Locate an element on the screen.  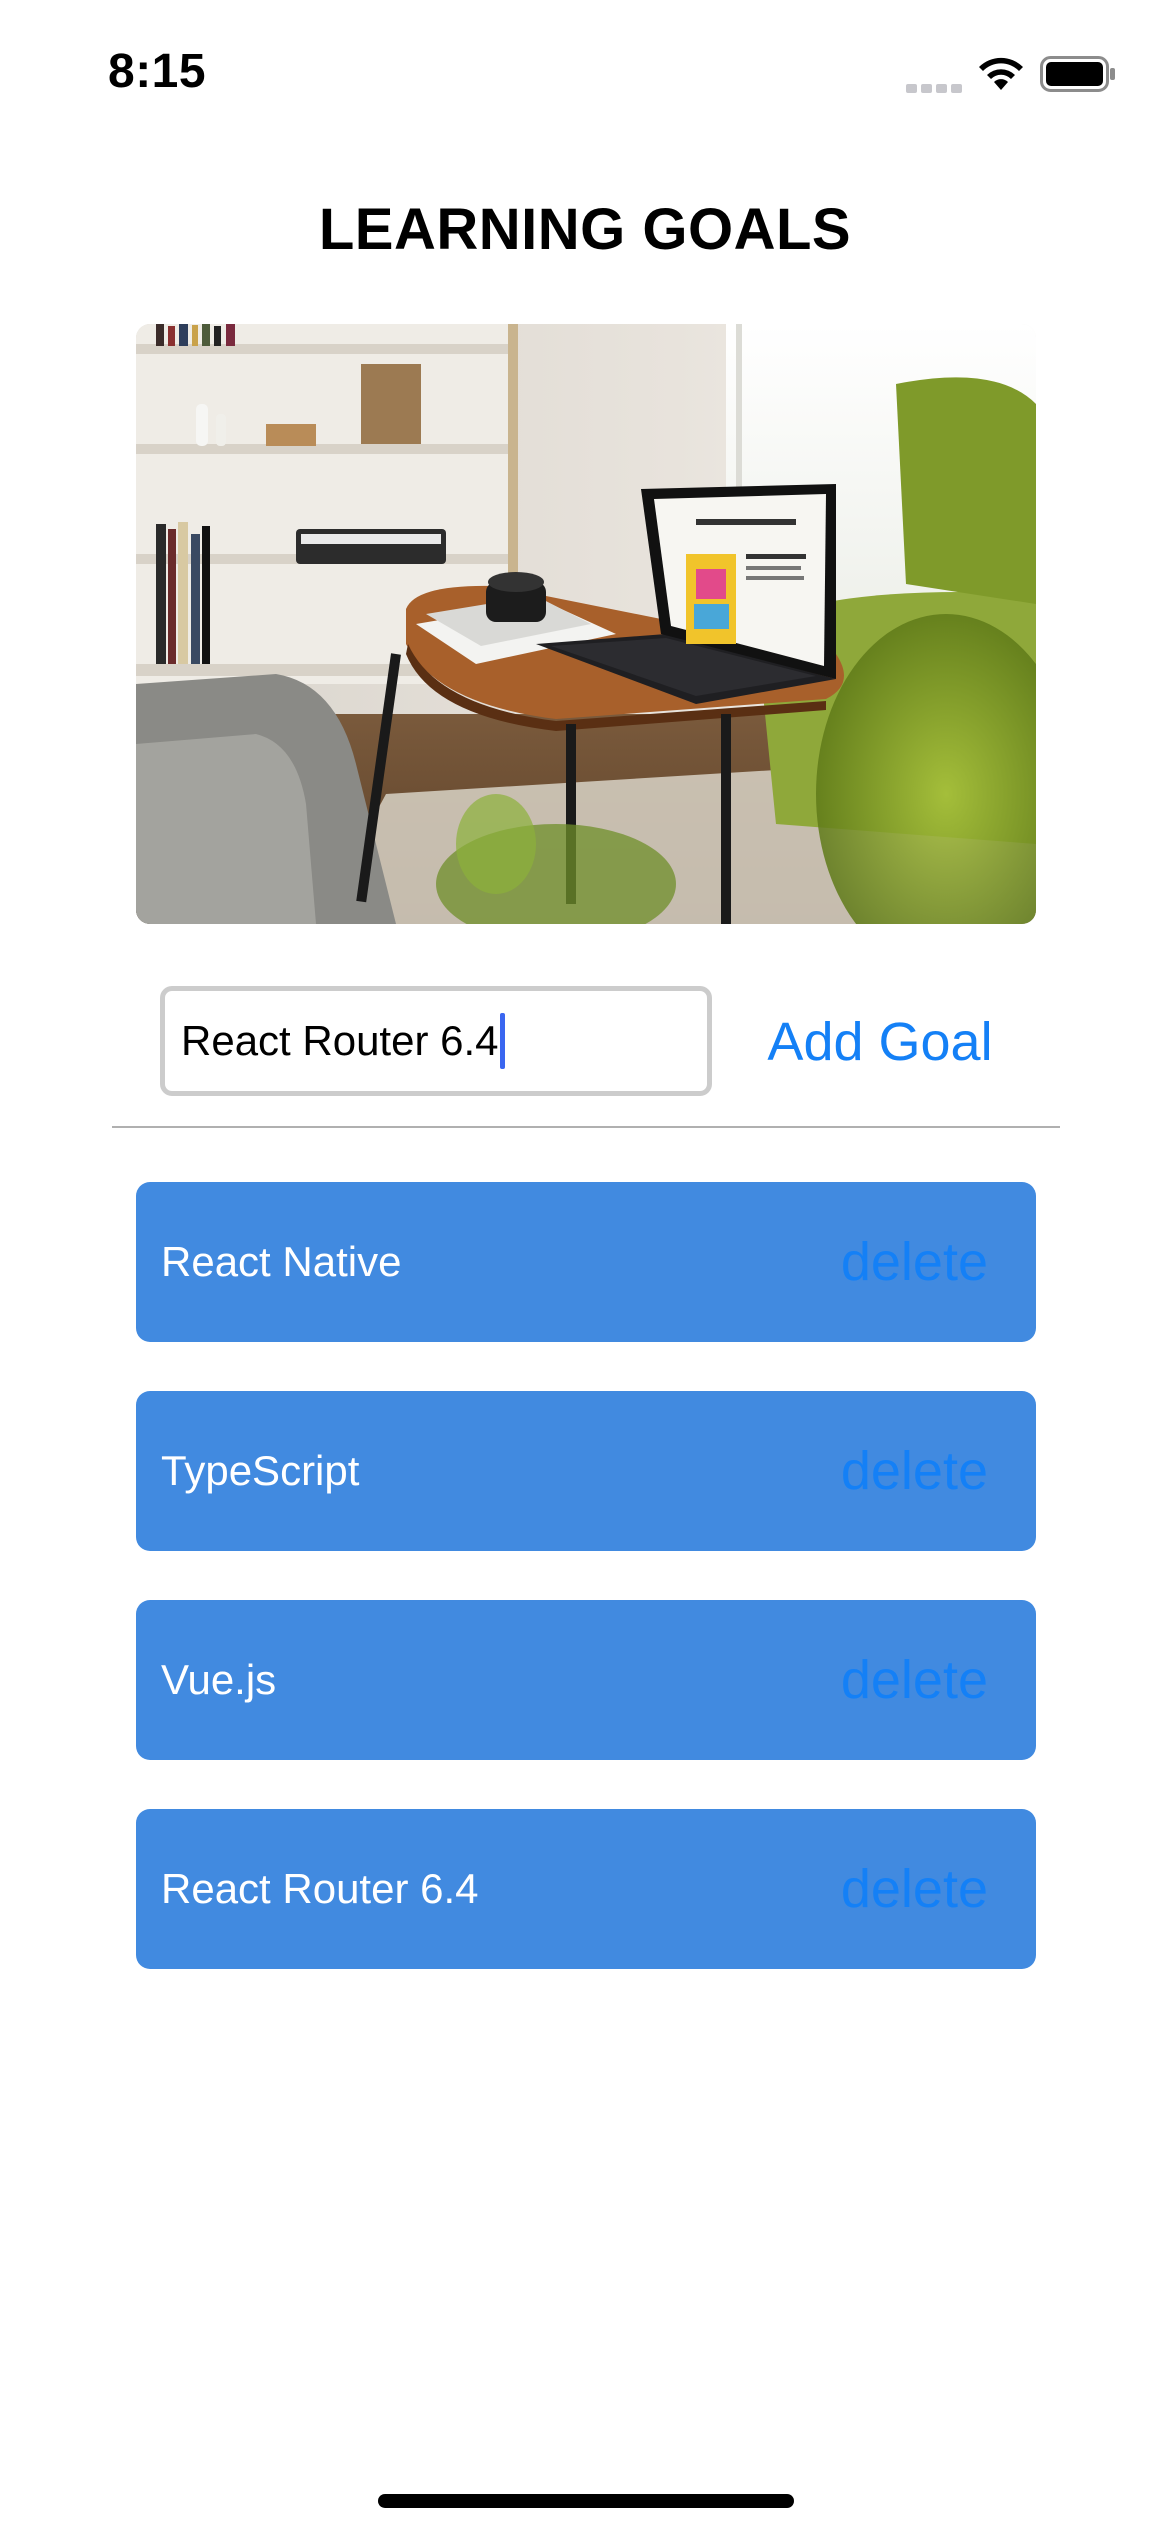
add-goal-button: Add Goal is located at coordinates (880, 1042).